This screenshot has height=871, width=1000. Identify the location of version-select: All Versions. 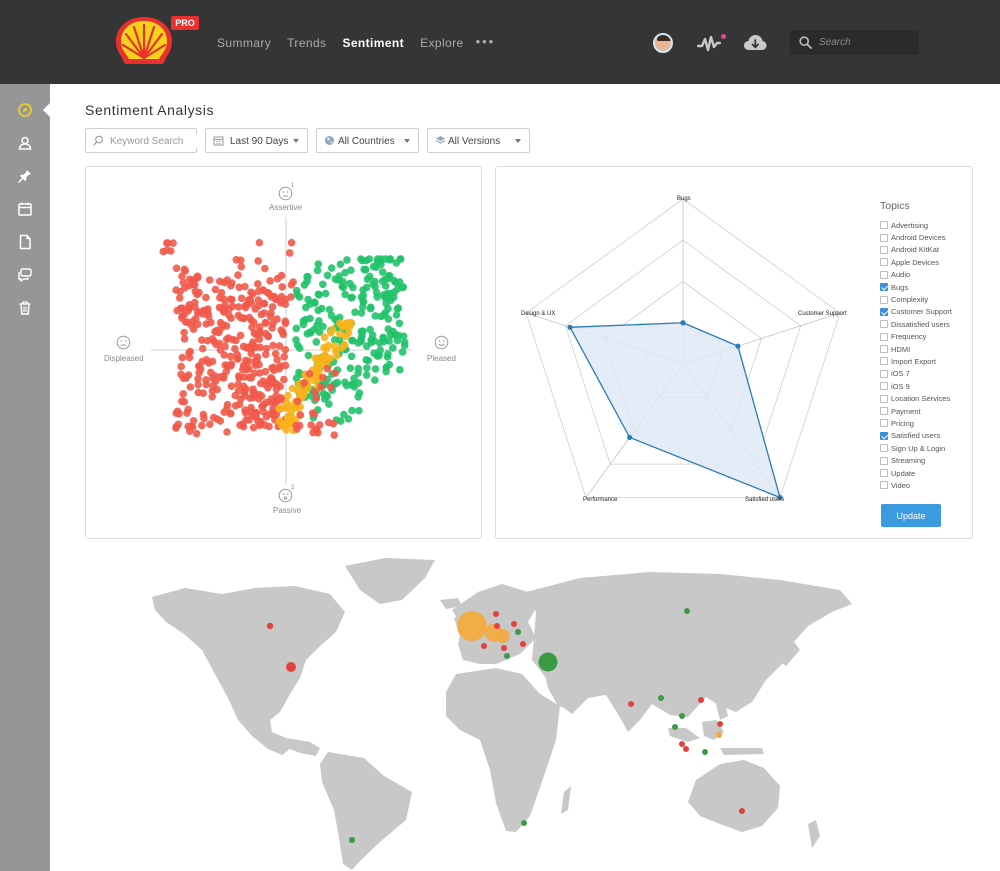
(478, 140).